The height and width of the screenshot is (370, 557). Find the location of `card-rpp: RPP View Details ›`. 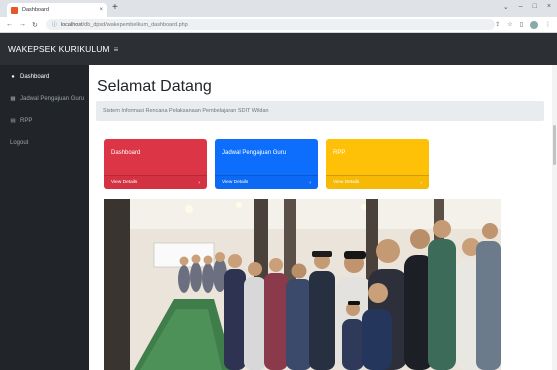

card-rpp: RPP View Details › is located at coordinates (377, 164).